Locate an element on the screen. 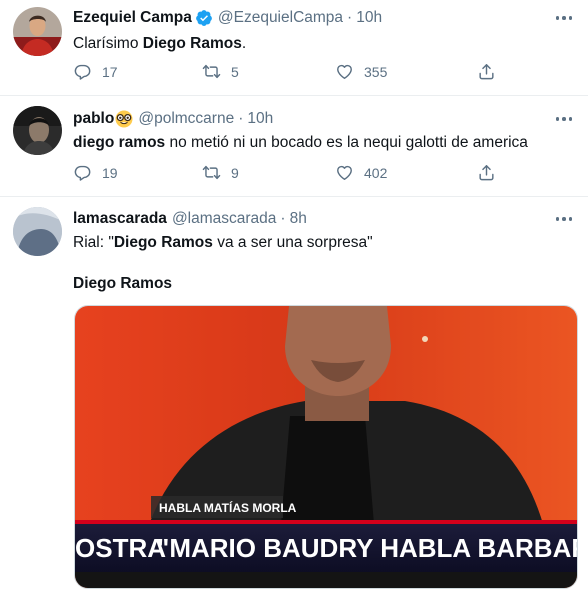 This screenshot has width=588, height=601. author-handle: @lamascarada is located at coordinates (224, 219).